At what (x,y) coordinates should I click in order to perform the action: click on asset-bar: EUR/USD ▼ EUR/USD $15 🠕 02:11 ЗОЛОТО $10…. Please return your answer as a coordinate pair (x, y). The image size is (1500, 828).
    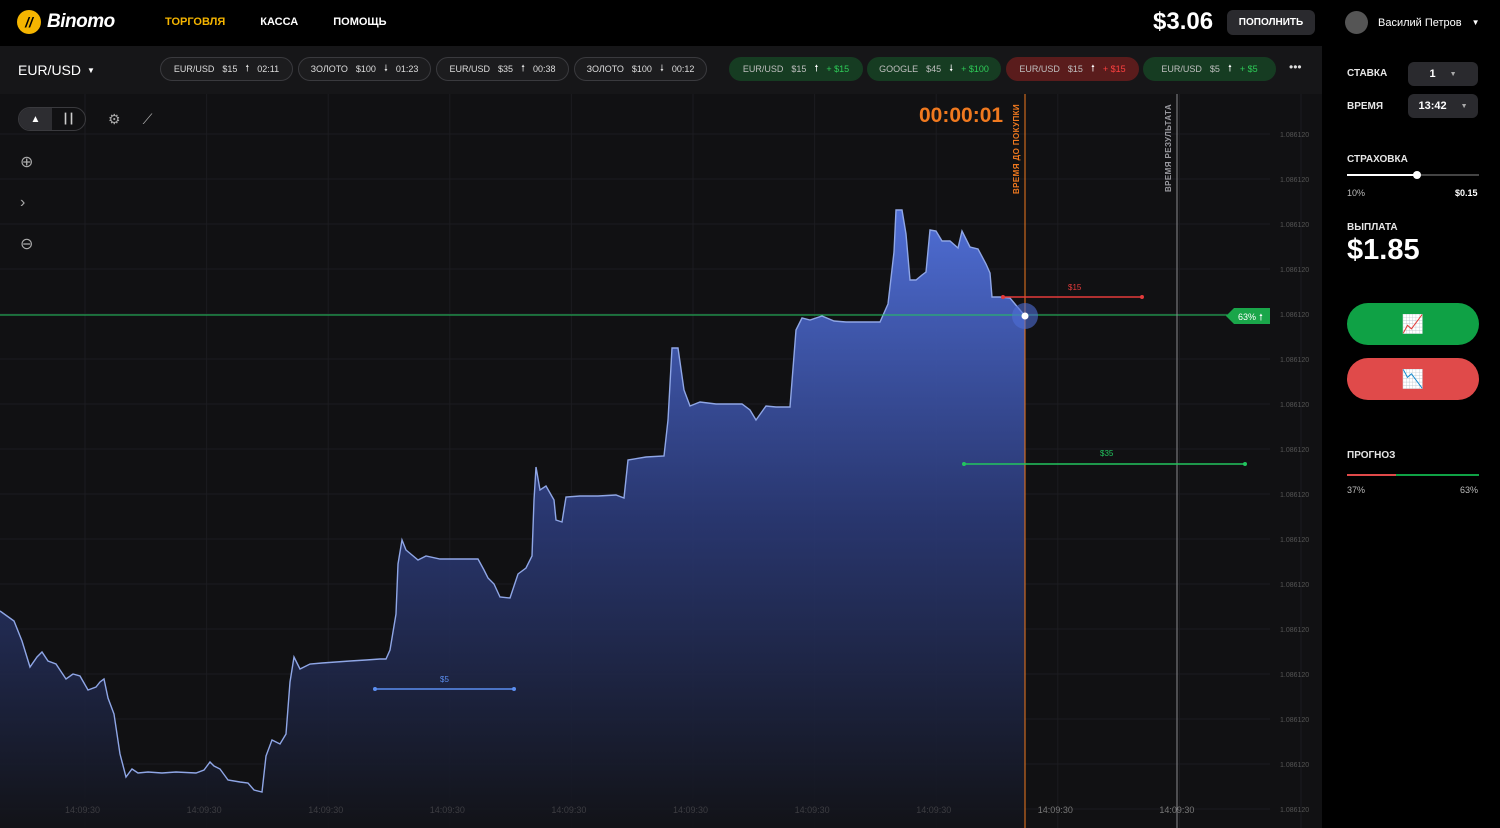
    Looking at the image, I should click on (661, 70).